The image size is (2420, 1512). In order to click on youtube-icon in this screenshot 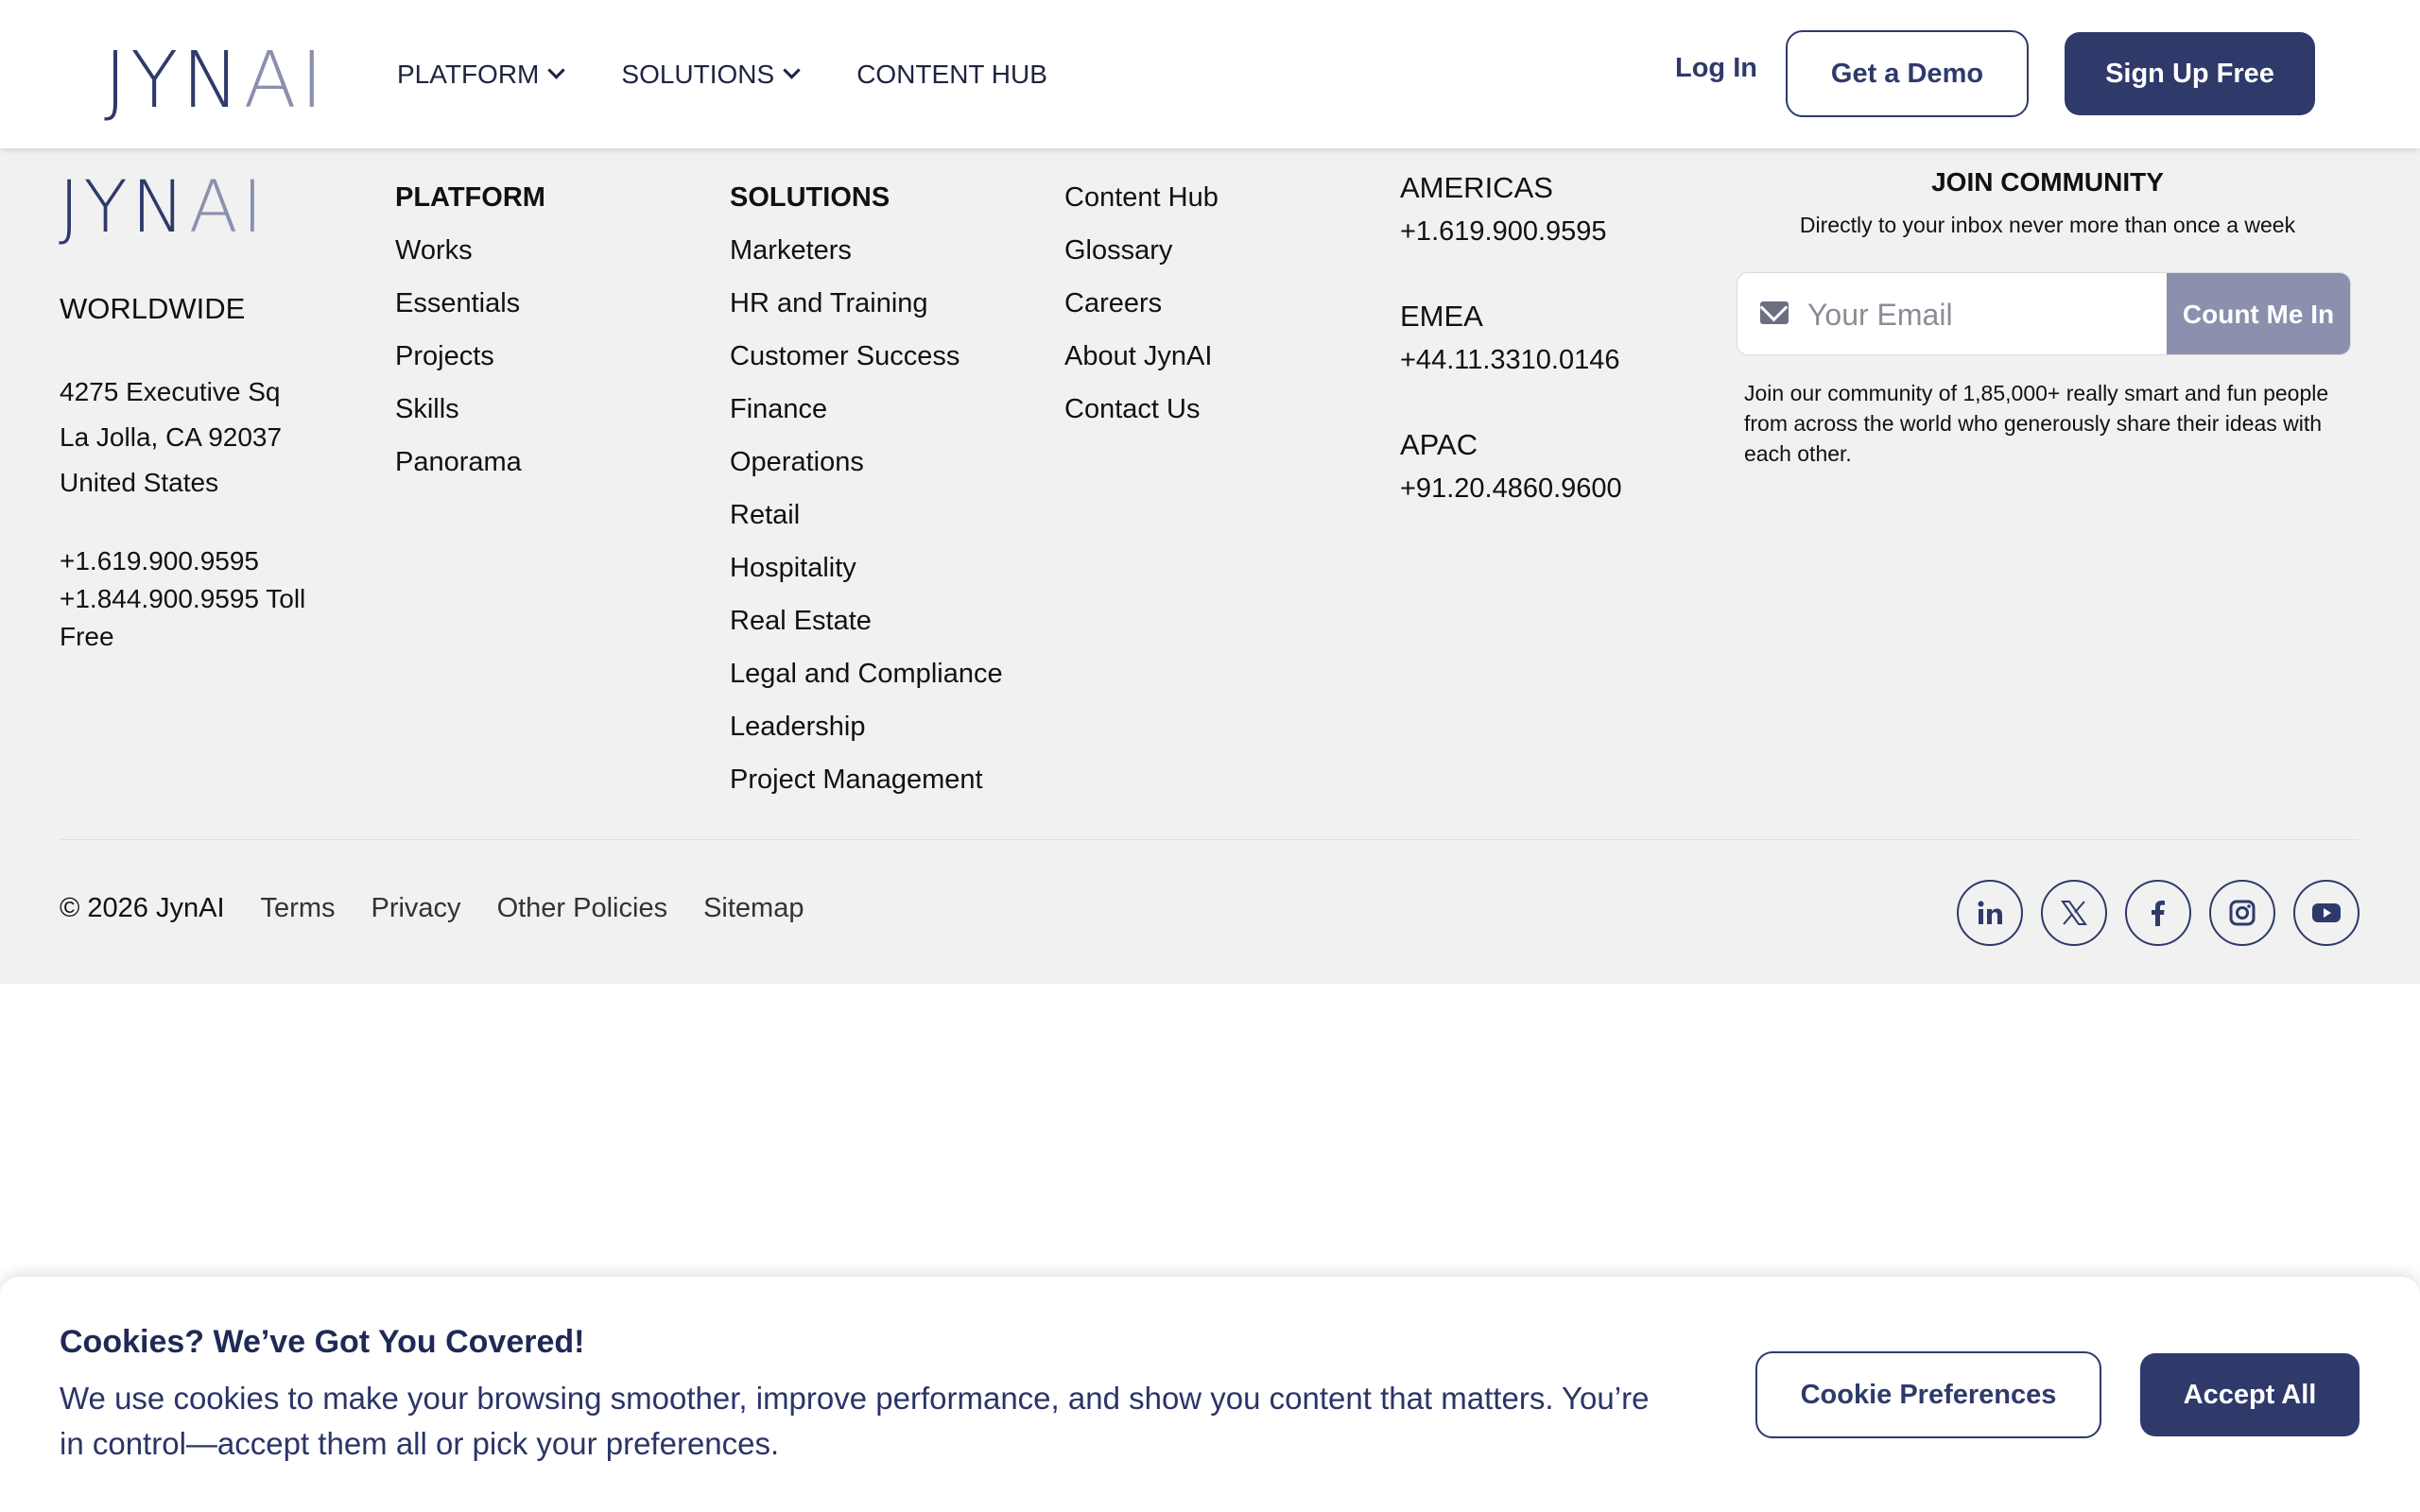, I will do `click(2326, 913)`.